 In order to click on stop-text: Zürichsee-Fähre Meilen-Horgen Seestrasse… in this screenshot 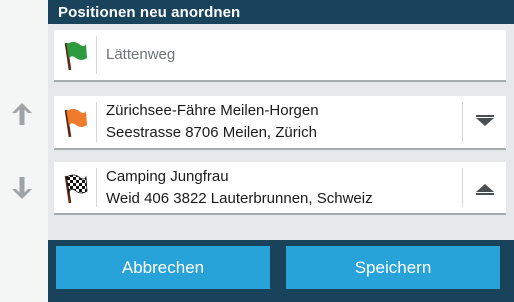, I will do `click(281, 122)`.